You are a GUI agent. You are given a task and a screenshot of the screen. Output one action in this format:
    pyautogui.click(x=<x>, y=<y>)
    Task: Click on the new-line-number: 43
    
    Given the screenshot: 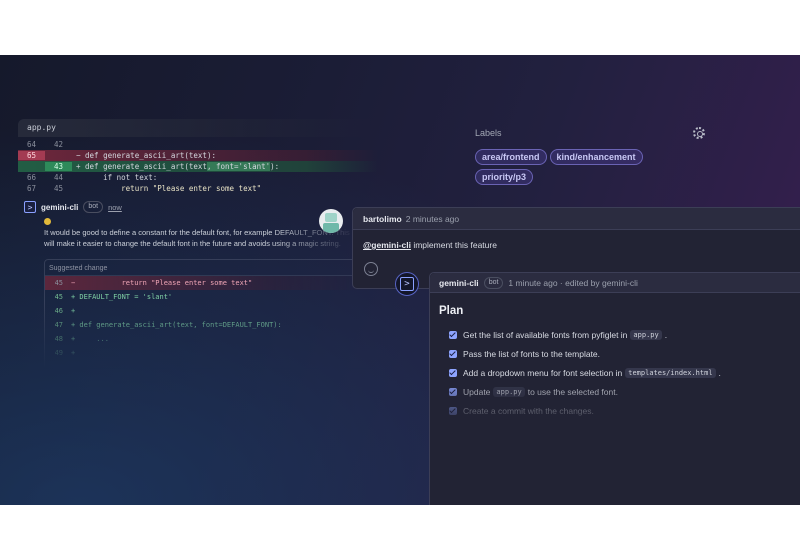 What is the action you would take?
    pyautogui.click(x=58, y=166)
    